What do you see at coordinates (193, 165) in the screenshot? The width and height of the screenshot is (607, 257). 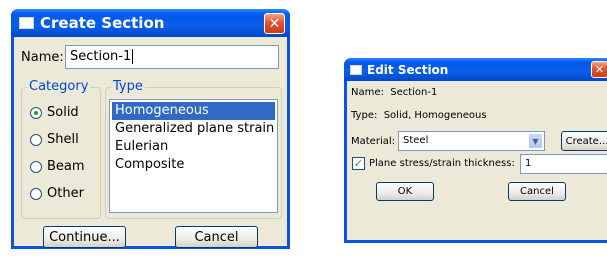 I see `type-item-composite: Composite` at bounding box center [193, 165].